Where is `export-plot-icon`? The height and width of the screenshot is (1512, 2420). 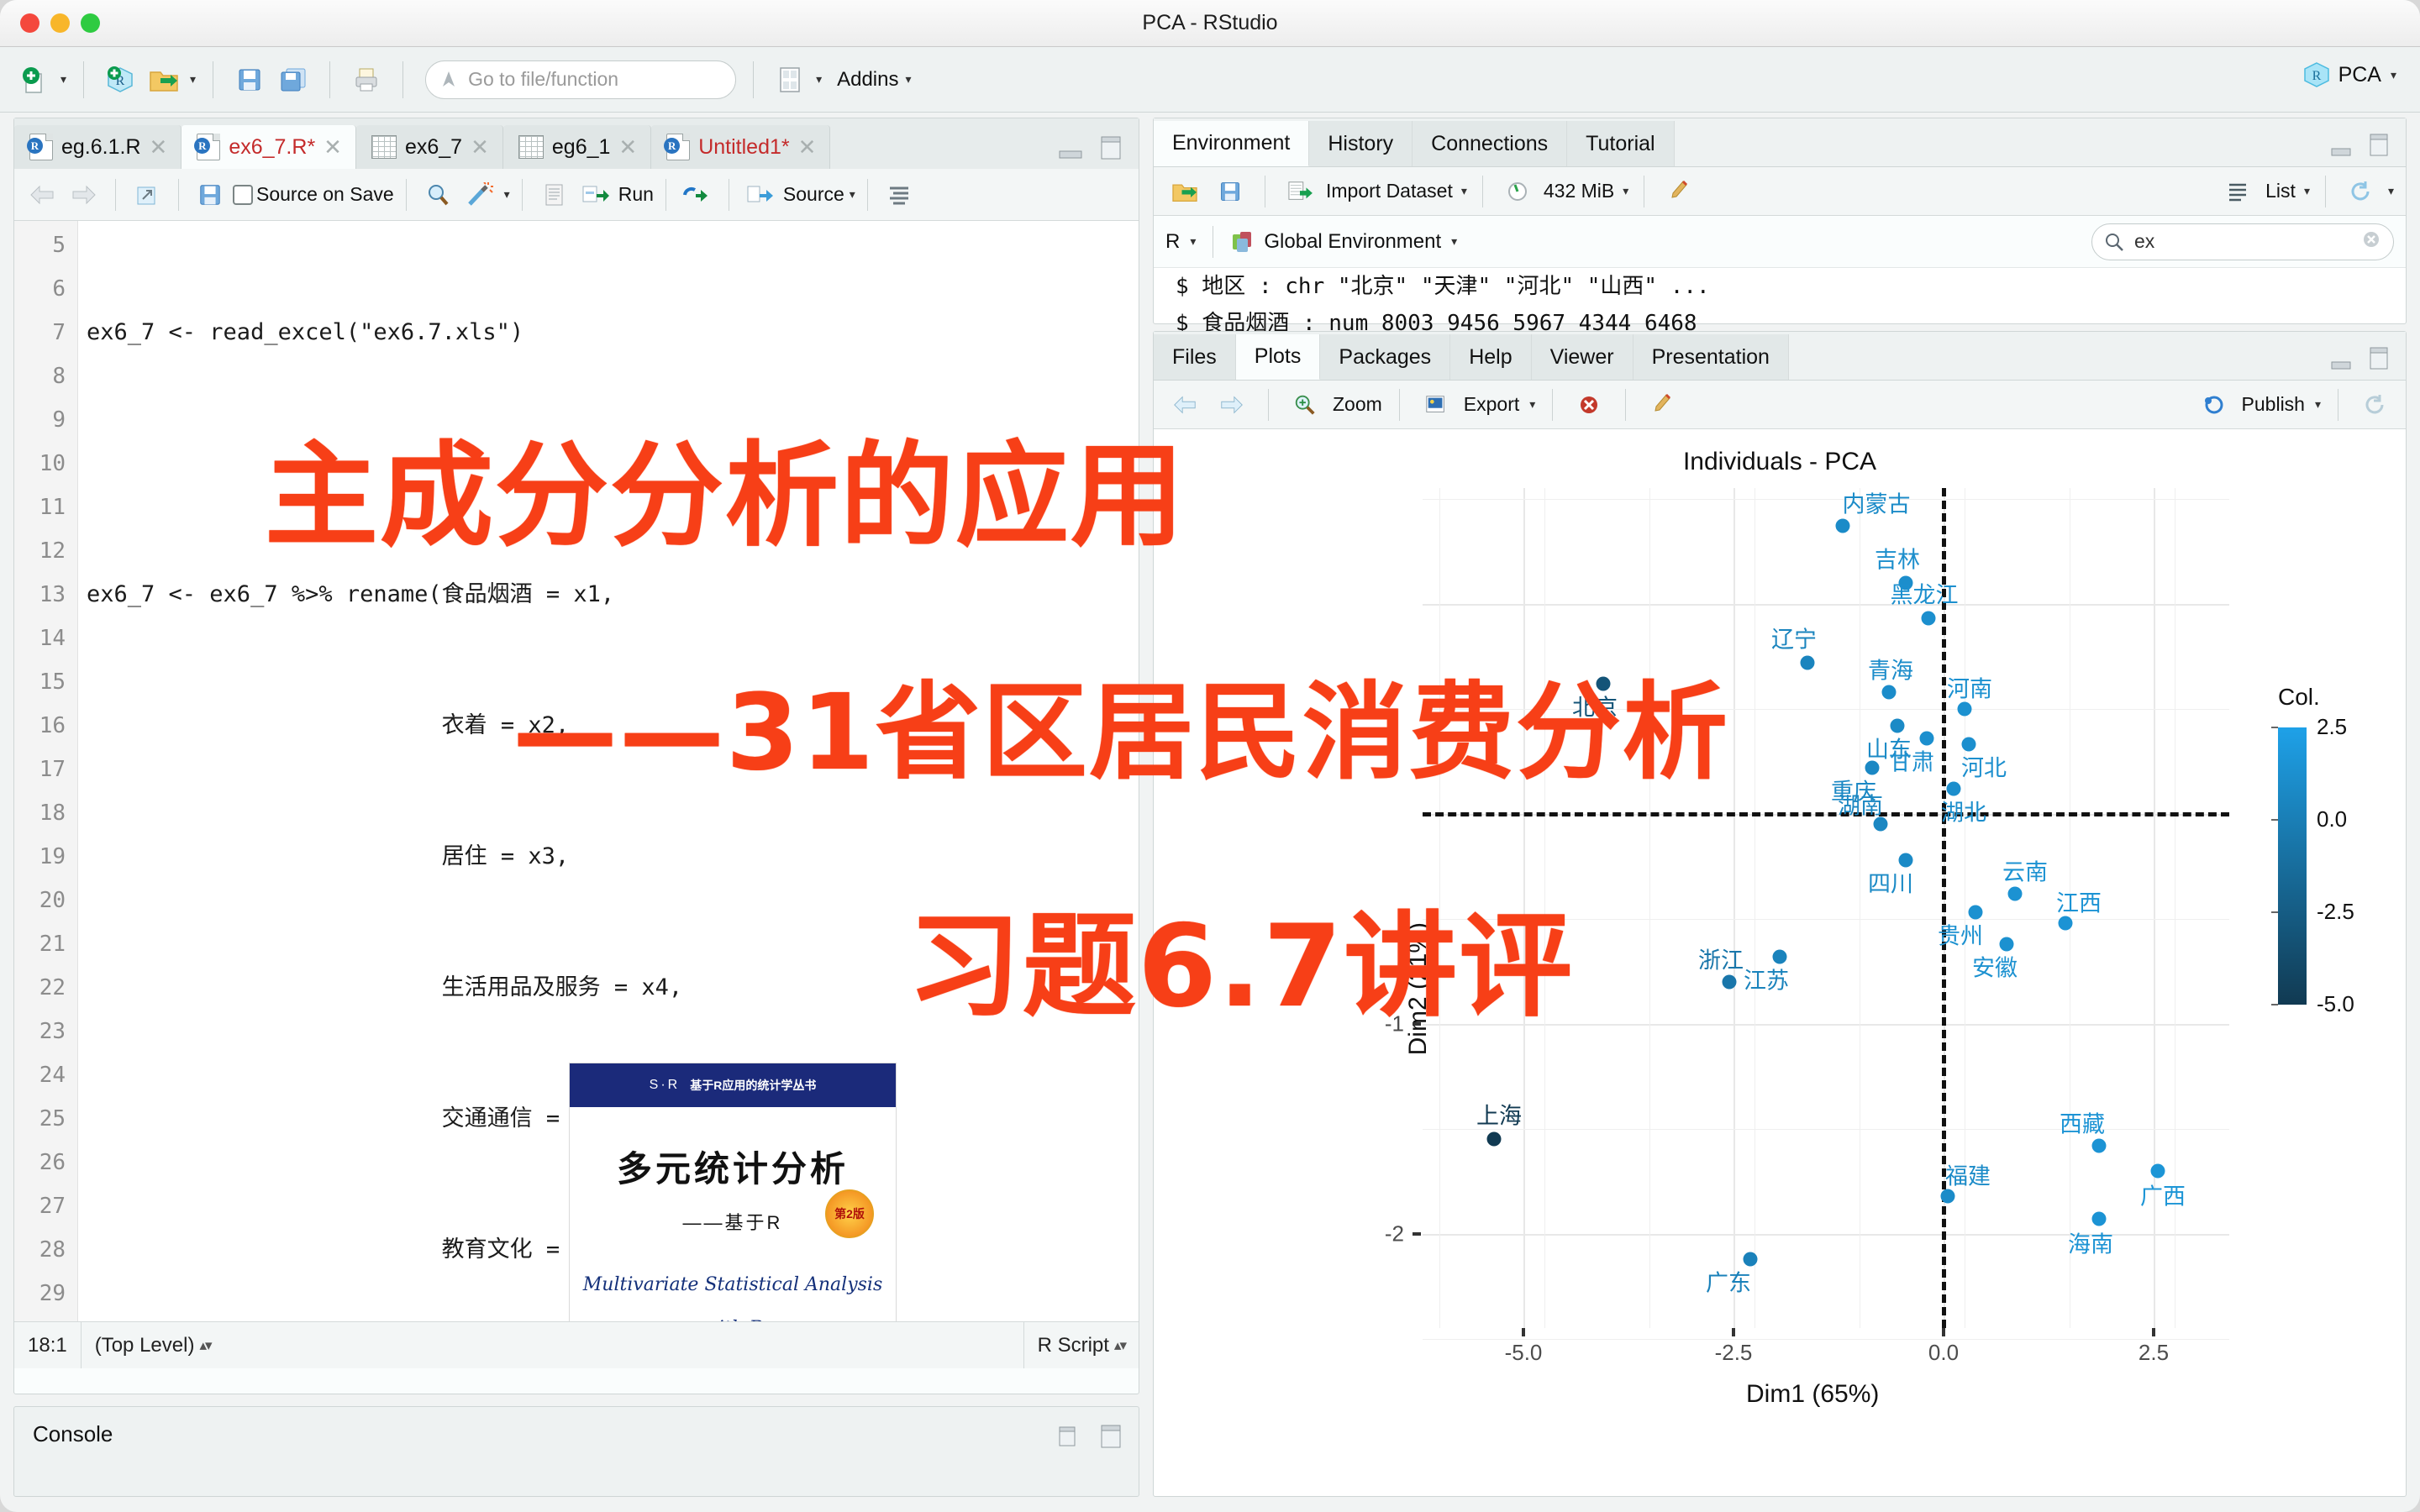
export-plot-icon is located at coordinates (1436, 405).